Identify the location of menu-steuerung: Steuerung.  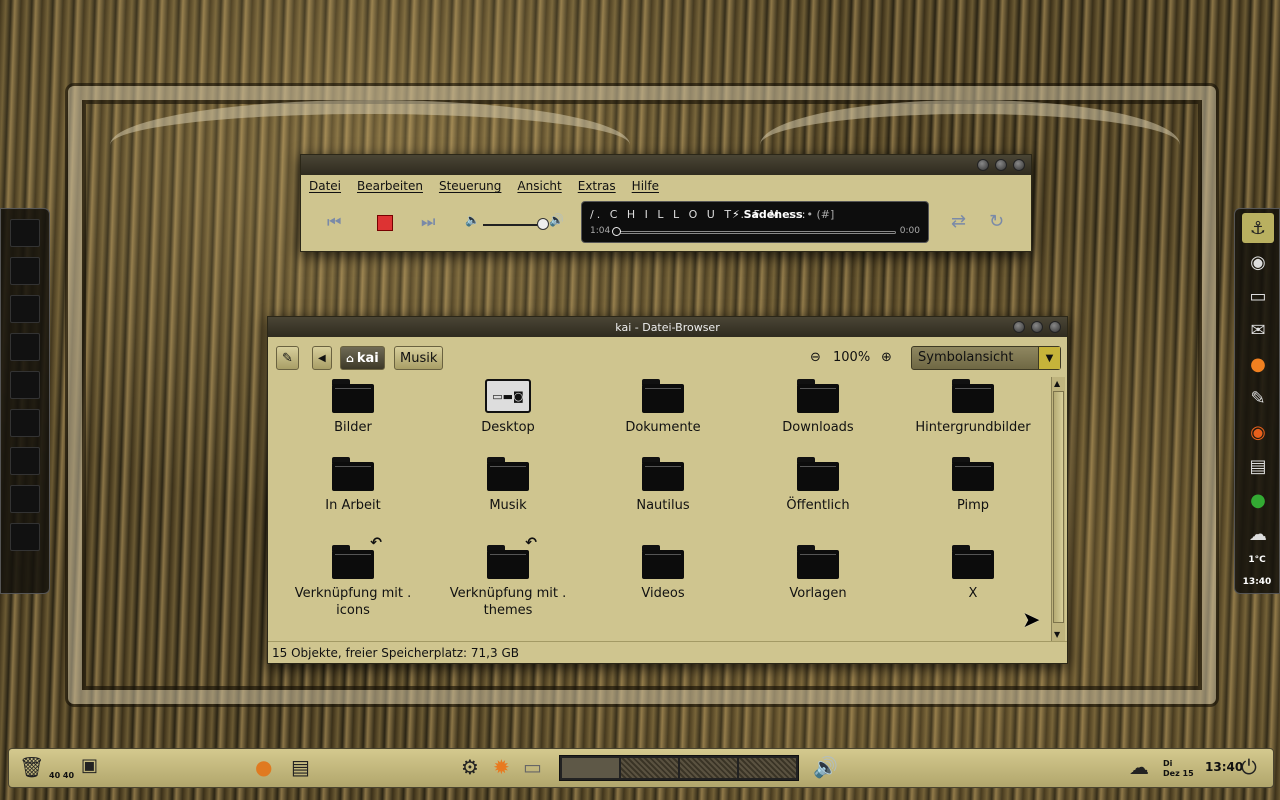
(470, 186).